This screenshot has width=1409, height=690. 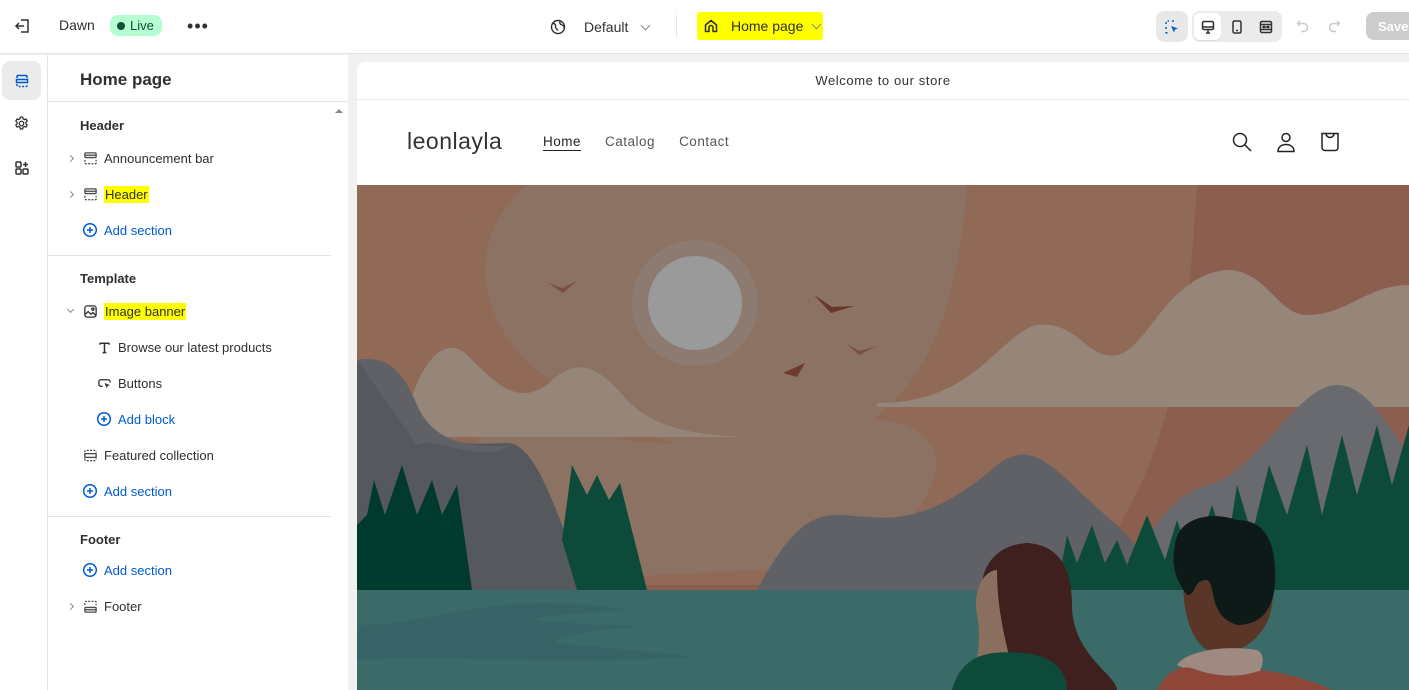 I want to click on nav-link-catalog: Catalog, so click(x=630, y=141).